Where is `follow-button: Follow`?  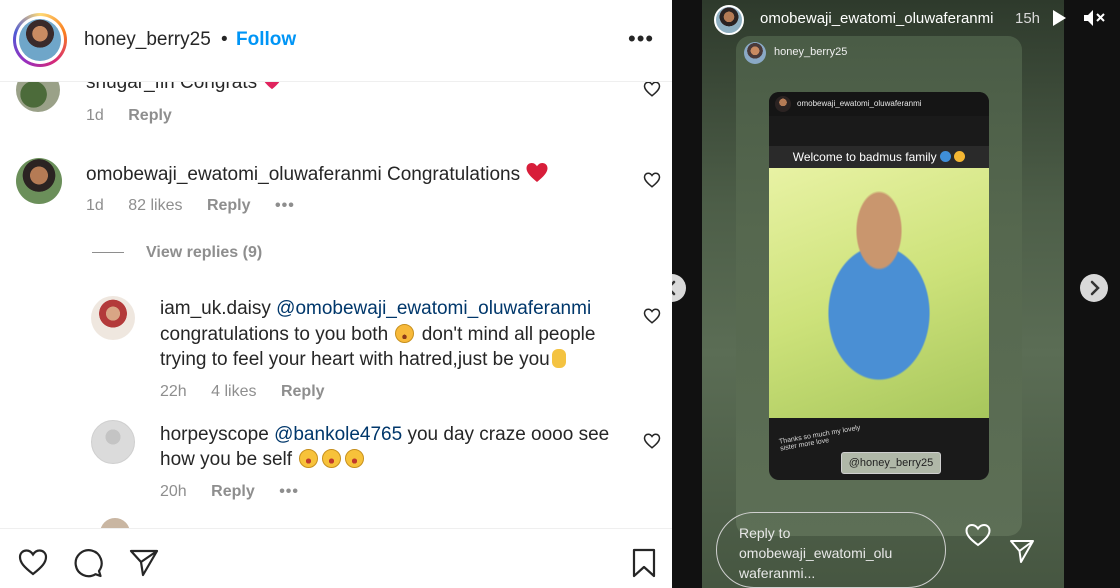 follow-button: Follow is located at coordinates (266, 40).